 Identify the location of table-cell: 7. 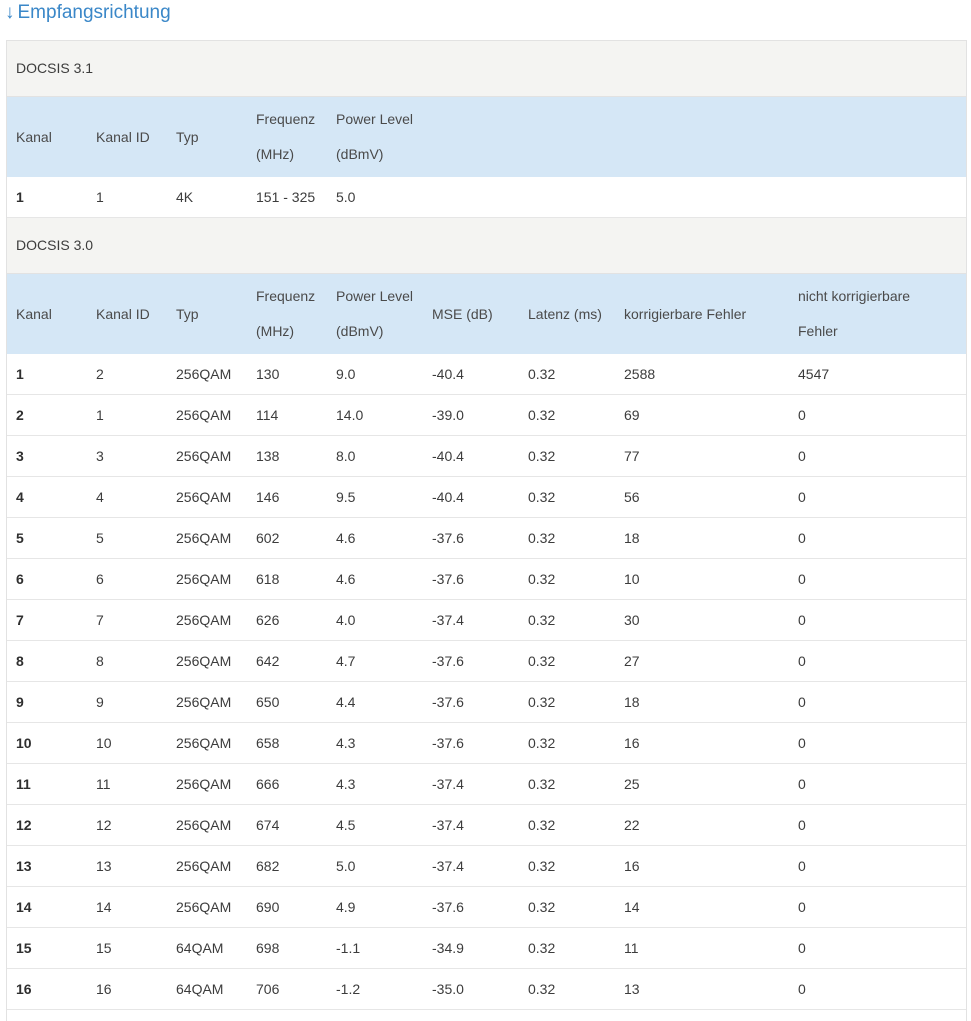
(100, 620).